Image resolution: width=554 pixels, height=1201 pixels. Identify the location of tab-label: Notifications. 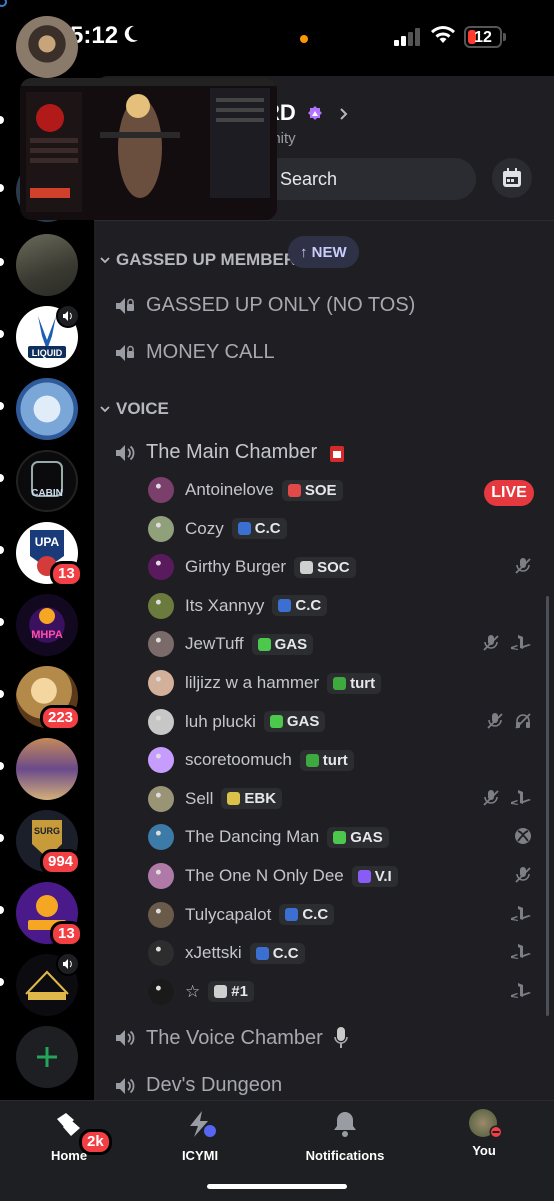
(345, 1155).